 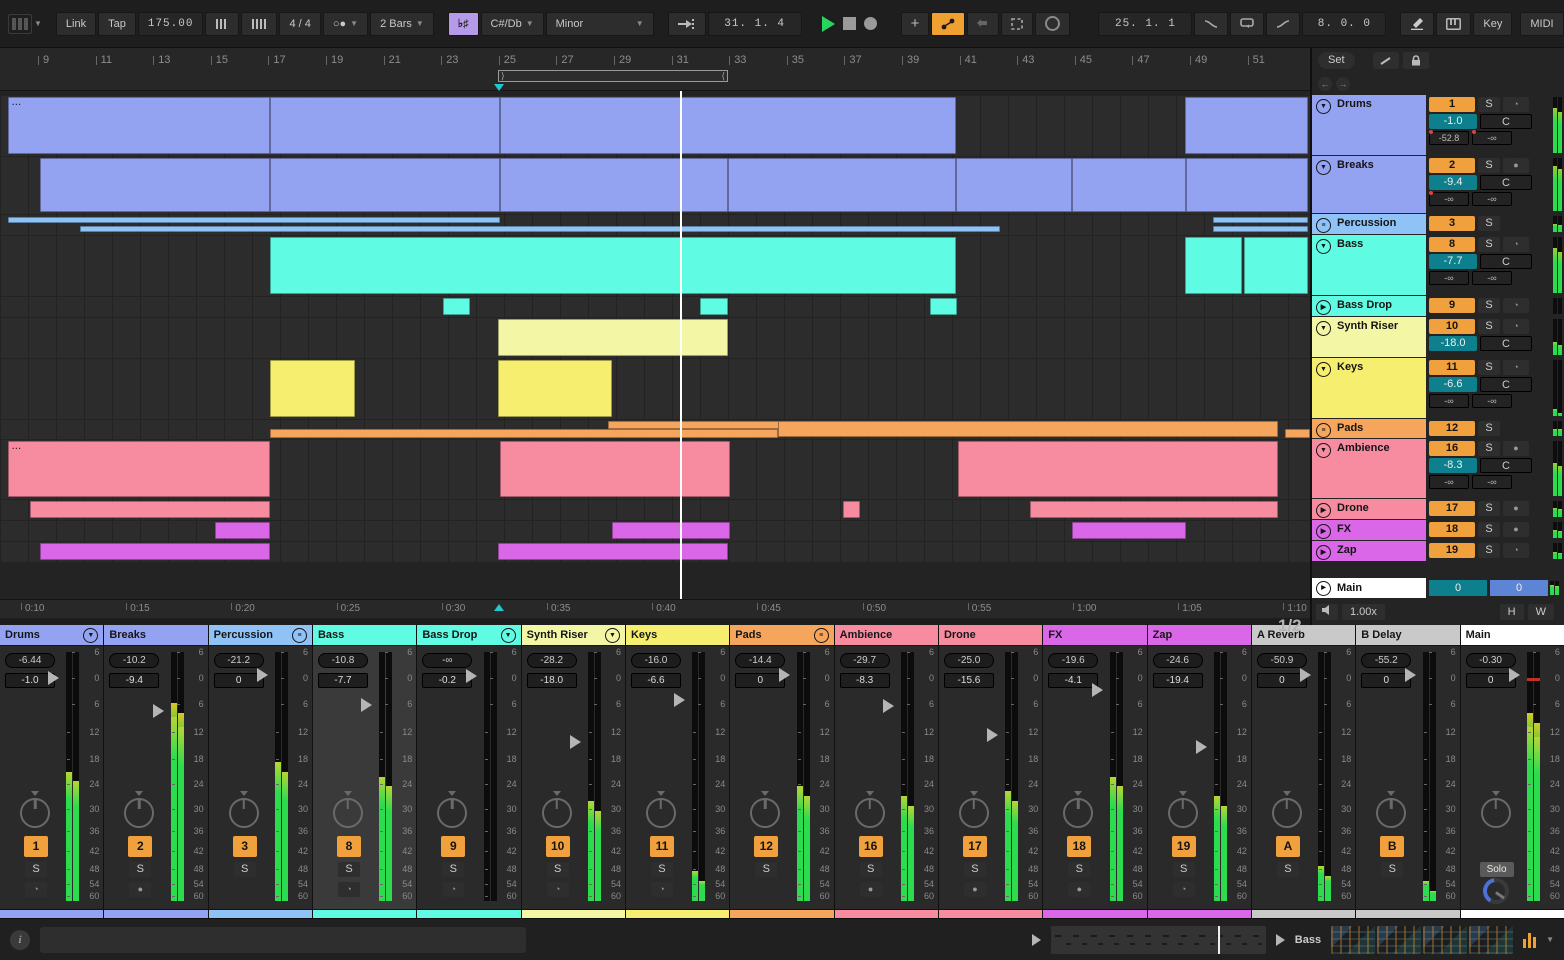 I want to click on punch-in-button, so click(x=1211, y=23).